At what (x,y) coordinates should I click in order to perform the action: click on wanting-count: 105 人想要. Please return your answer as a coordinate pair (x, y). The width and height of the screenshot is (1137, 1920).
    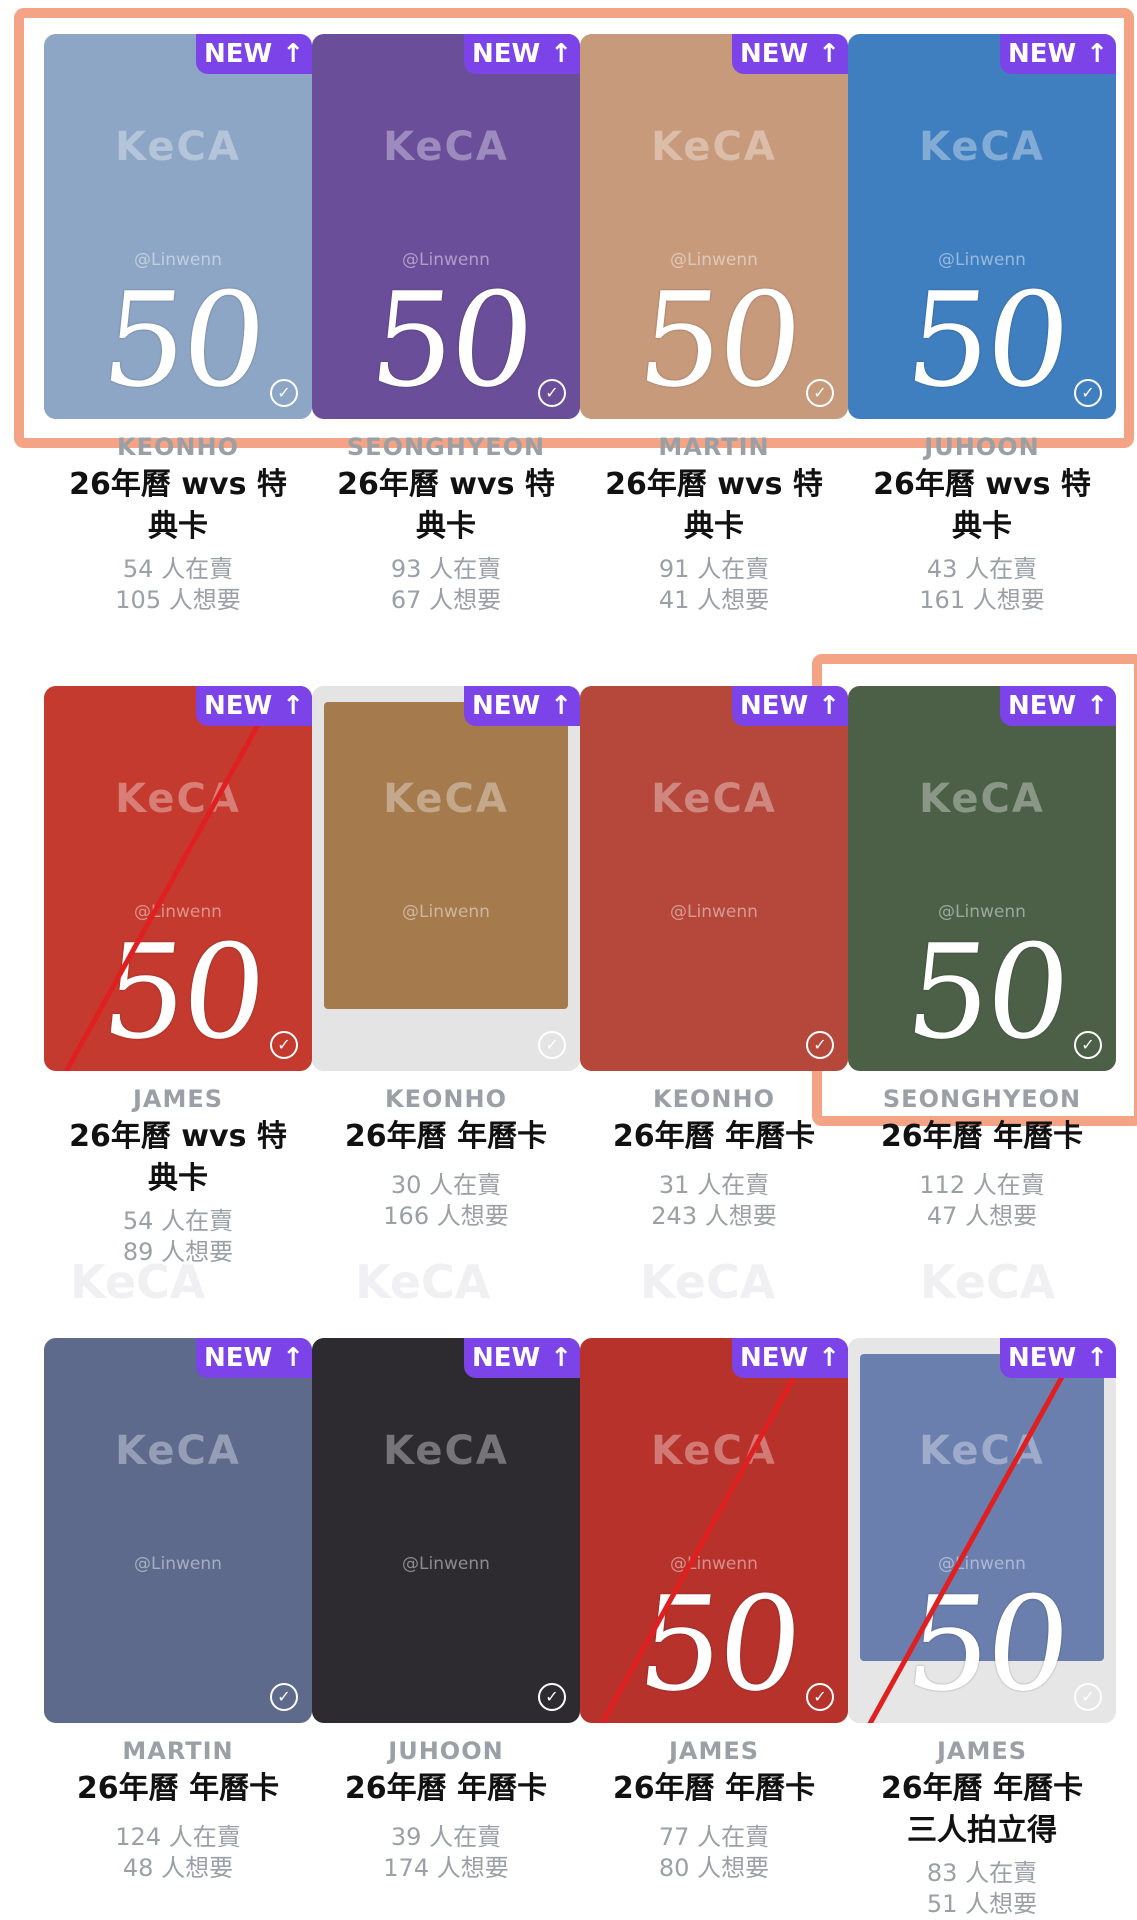
    Looking at the image, I should click on (178, 600).